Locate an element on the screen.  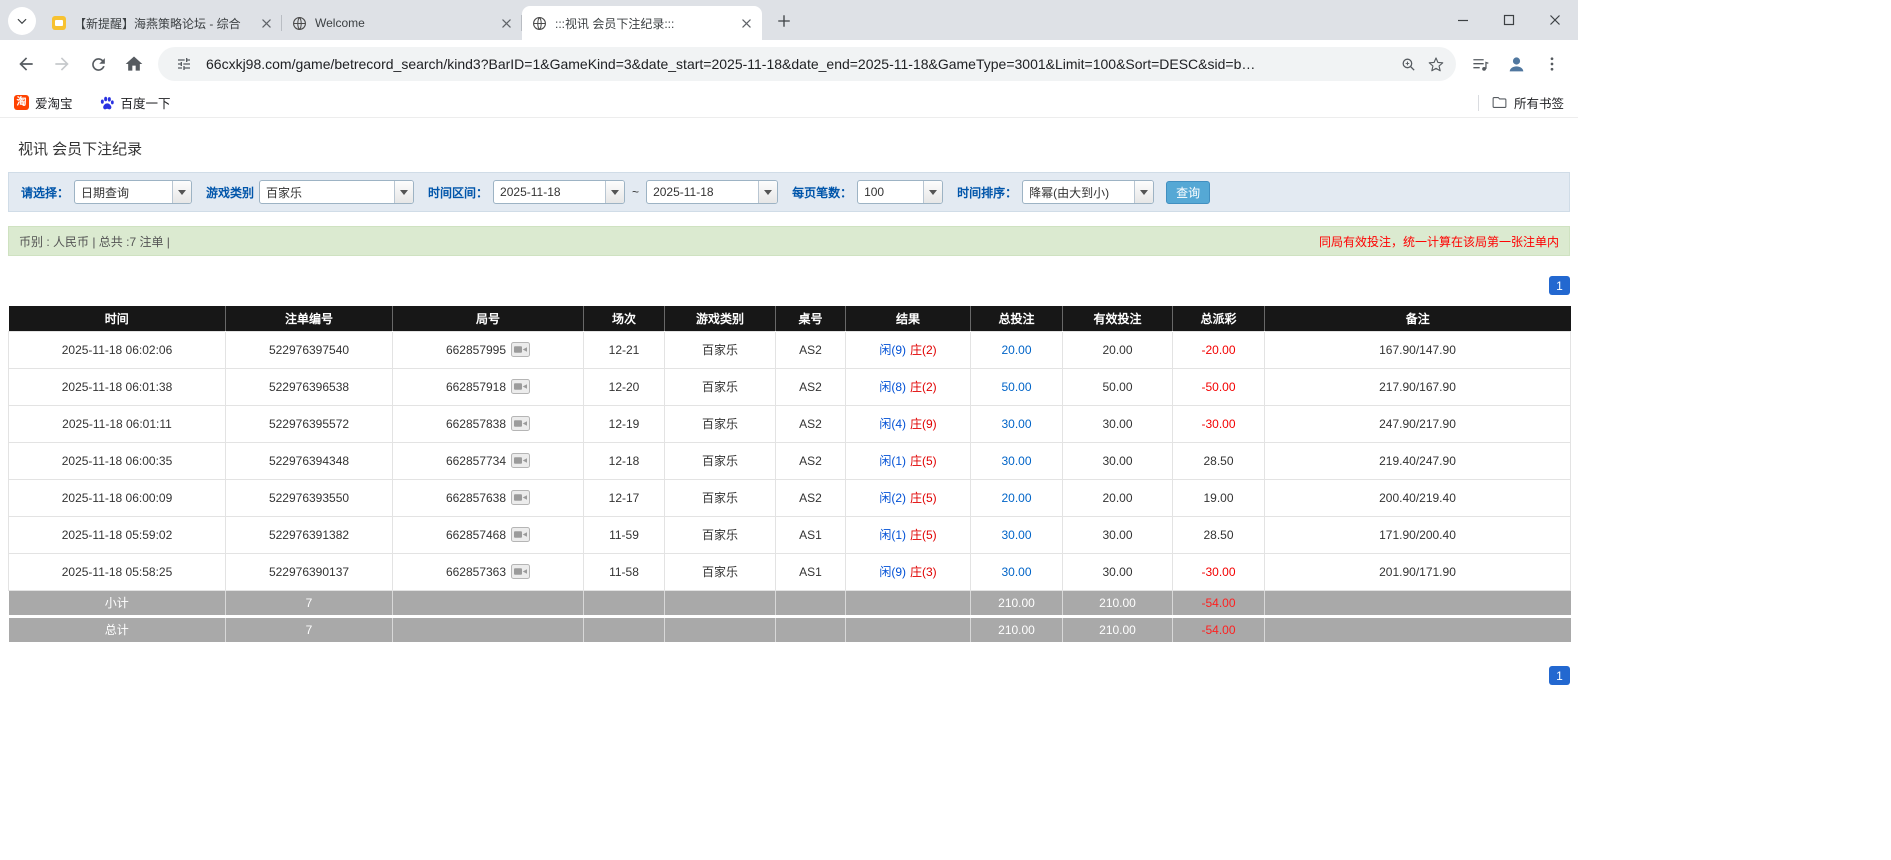
filter-label-sort: 时间排序： is located at coordinates (987, 192).